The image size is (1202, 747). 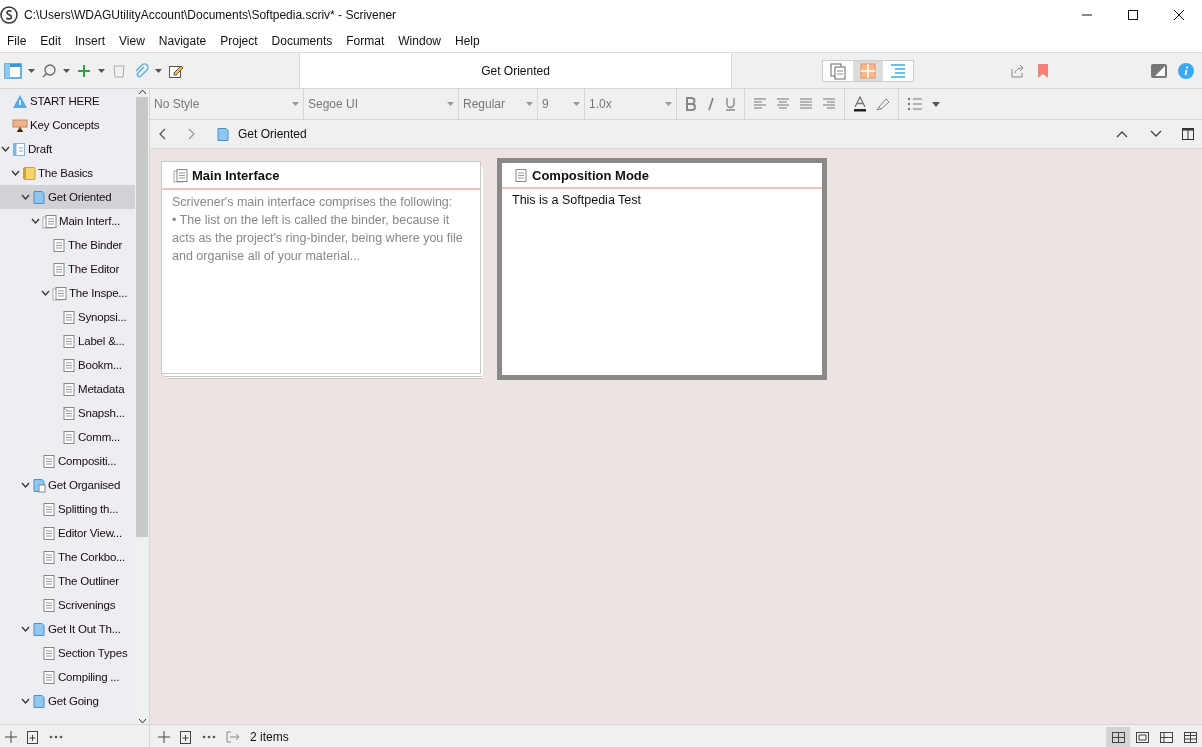 I want to click on split-view-icon, so click(x=1188, y=134).